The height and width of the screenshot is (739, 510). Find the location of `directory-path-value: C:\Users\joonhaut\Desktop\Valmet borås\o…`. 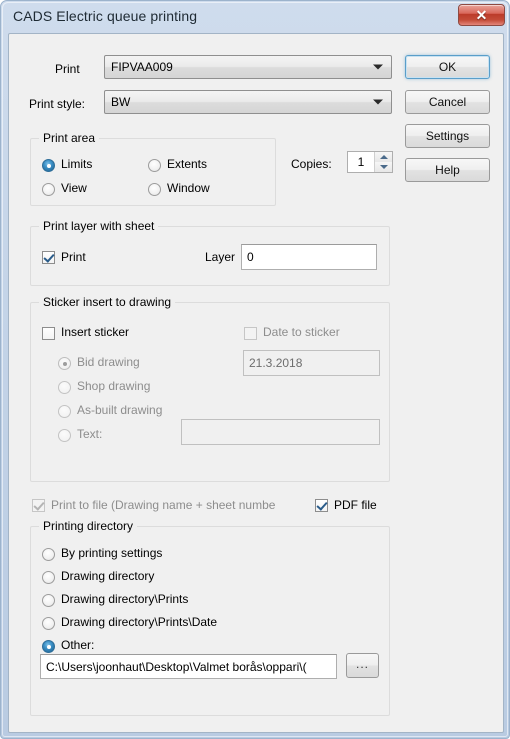

directory-path-value: C:\Users\joonhaut\Desktop\Valmet borås\o… is located at coordinates (176, 666).